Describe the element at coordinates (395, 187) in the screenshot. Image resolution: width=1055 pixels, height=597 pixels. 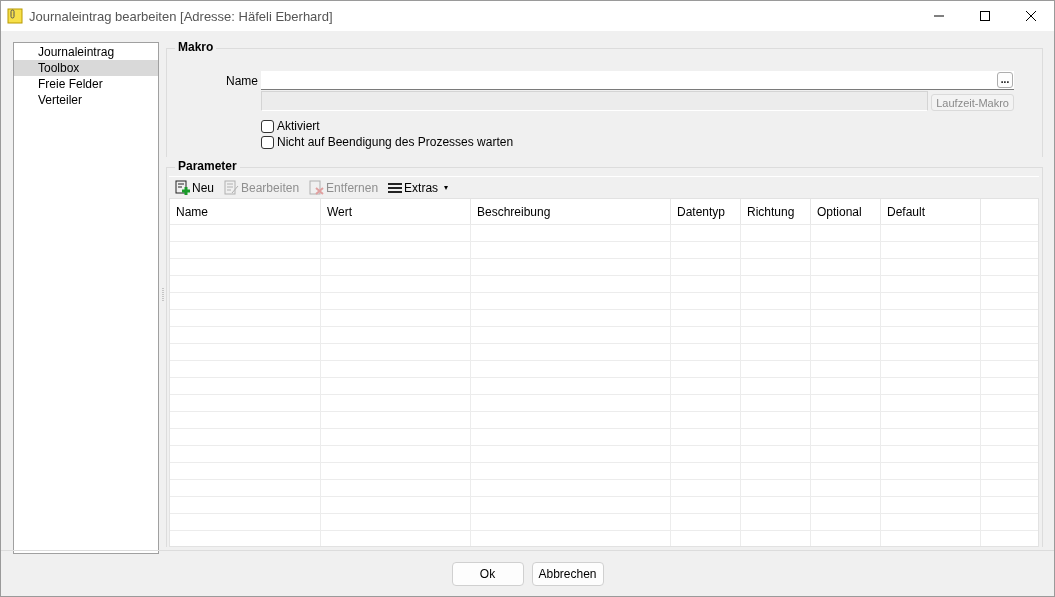
I see `menu-icon` at that location.